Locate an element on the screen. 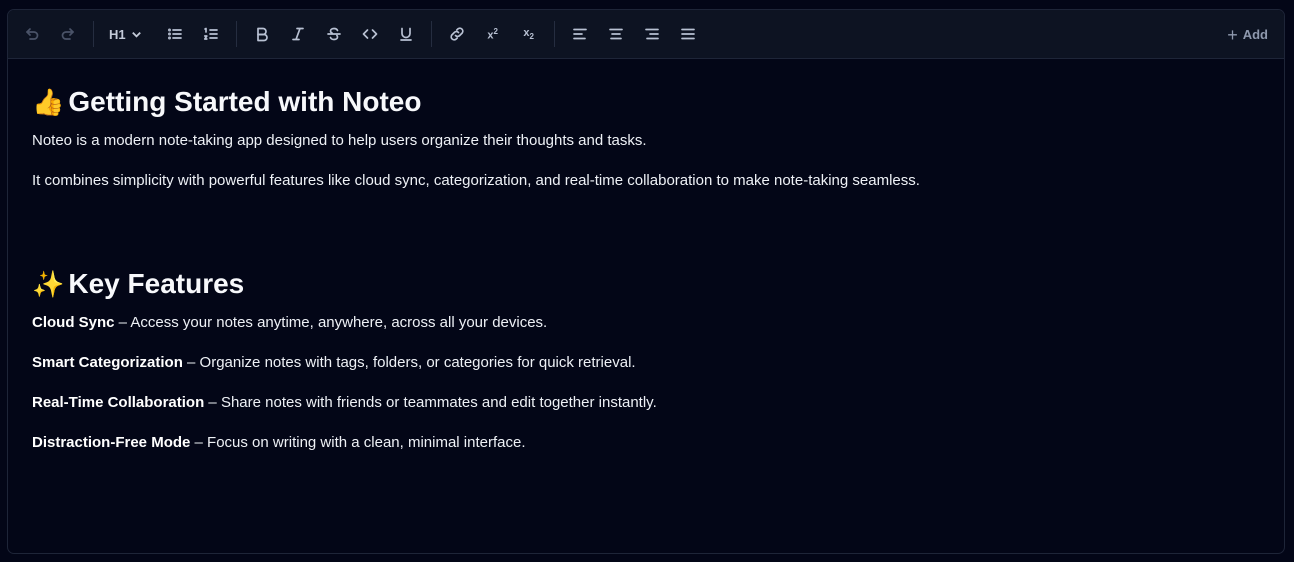 This screenshot has width=1294, height=562. redo-button is located at coordinates (68, 34).